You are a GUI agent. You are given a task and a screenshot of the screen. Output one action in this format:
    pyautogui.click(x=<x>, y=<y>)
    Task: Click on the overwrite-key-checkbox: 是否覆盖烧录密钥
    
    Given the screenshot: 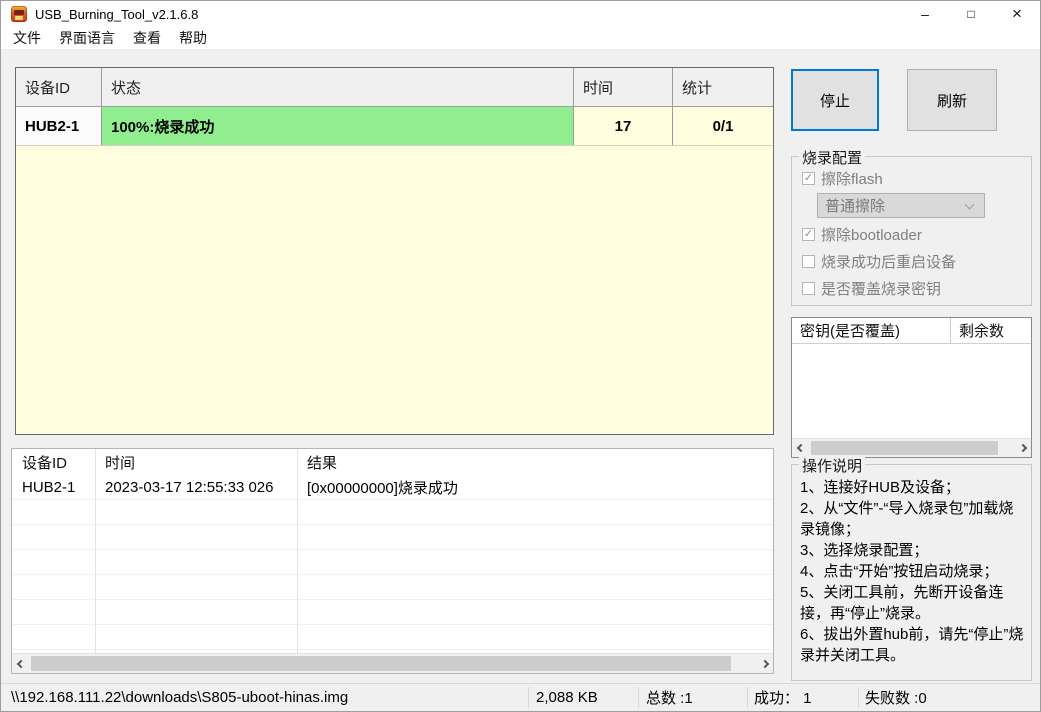 What is the action you would take?
    pyautogui.click(x=871, y=288)
    